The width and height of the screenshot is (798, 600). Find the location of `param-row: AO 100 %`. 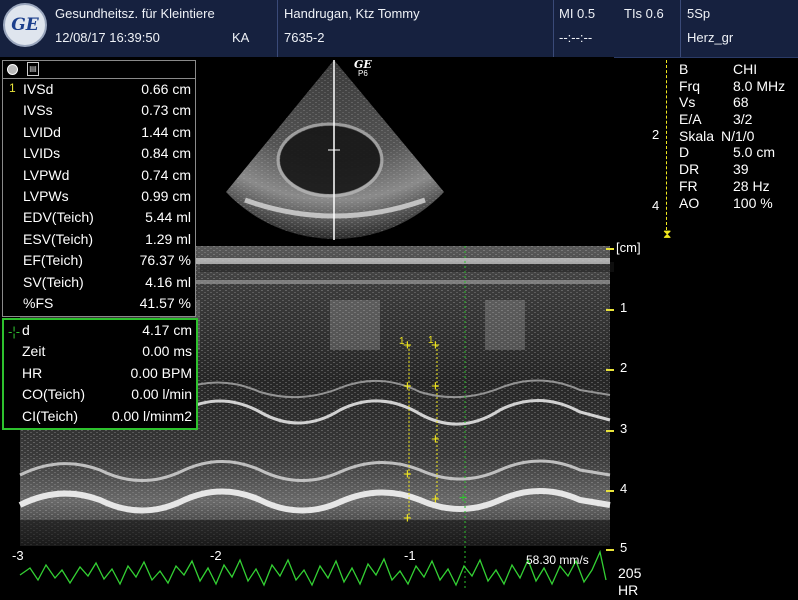

param-row: AO 100 % is located at coordinates (726, 202).